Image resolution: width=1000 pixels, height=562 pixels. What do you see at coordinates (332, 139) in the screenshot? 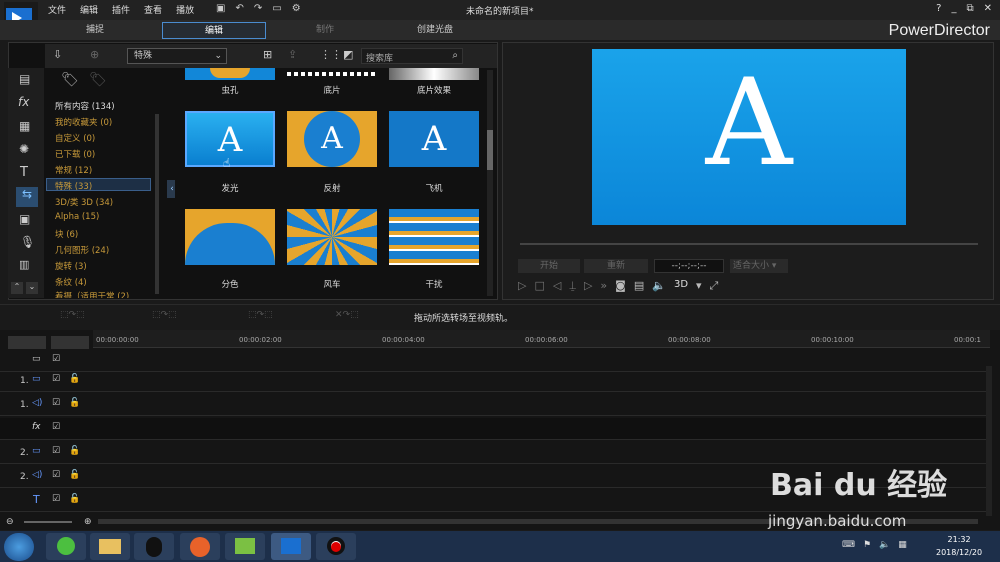
I see `thumb-reflect: A` at bounding box center [332, 139].